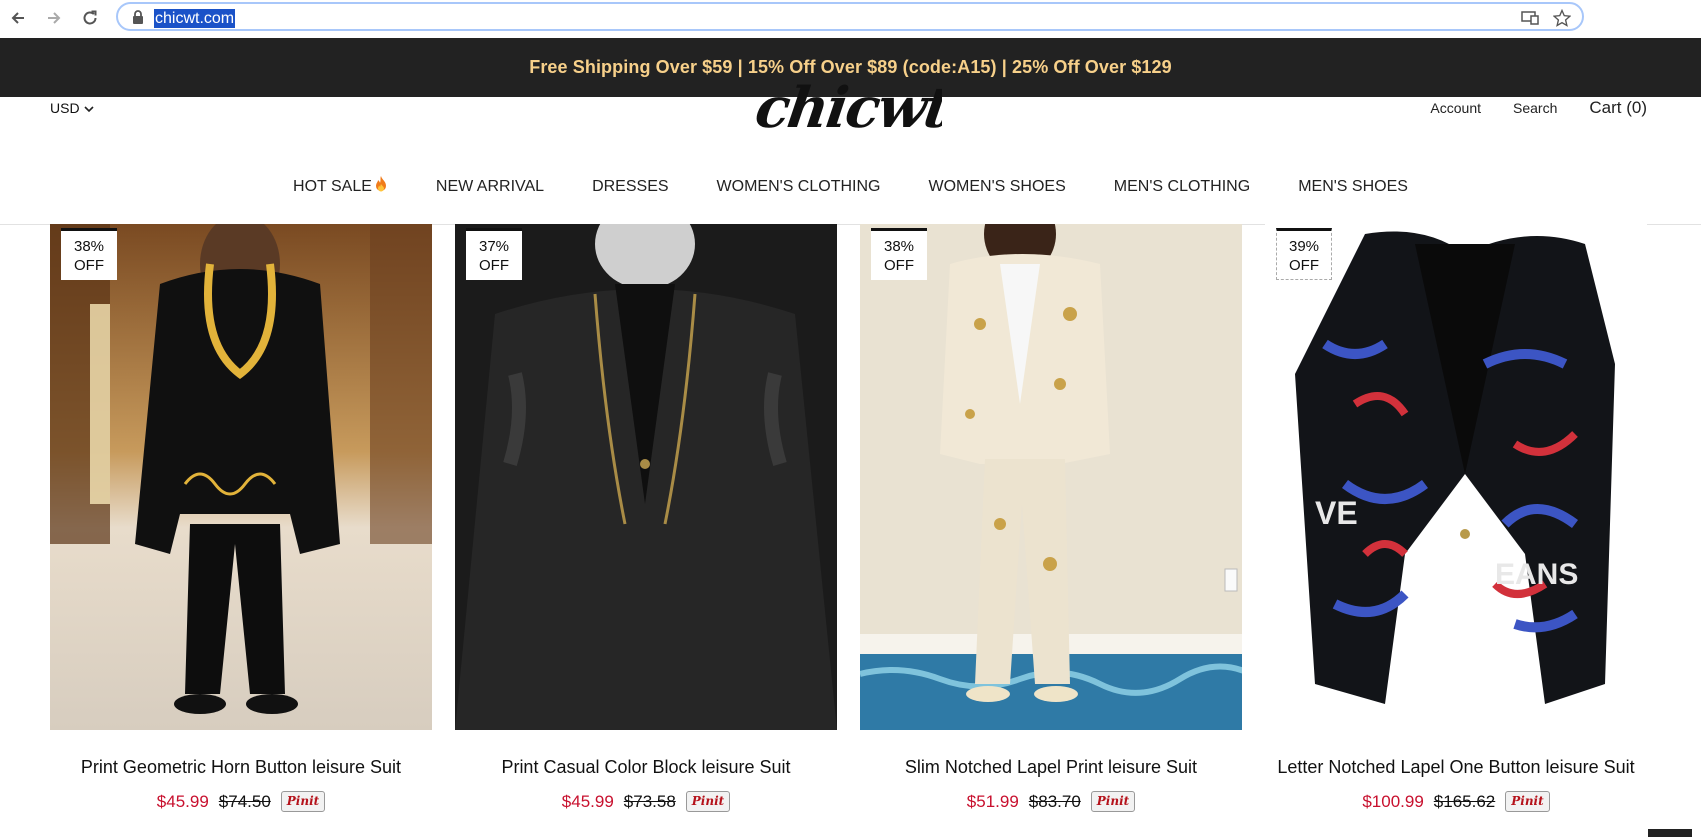 This screenshot has width=1701, height=837. I want to click on discount-badge: 39% OFF, so click(1304, 254).